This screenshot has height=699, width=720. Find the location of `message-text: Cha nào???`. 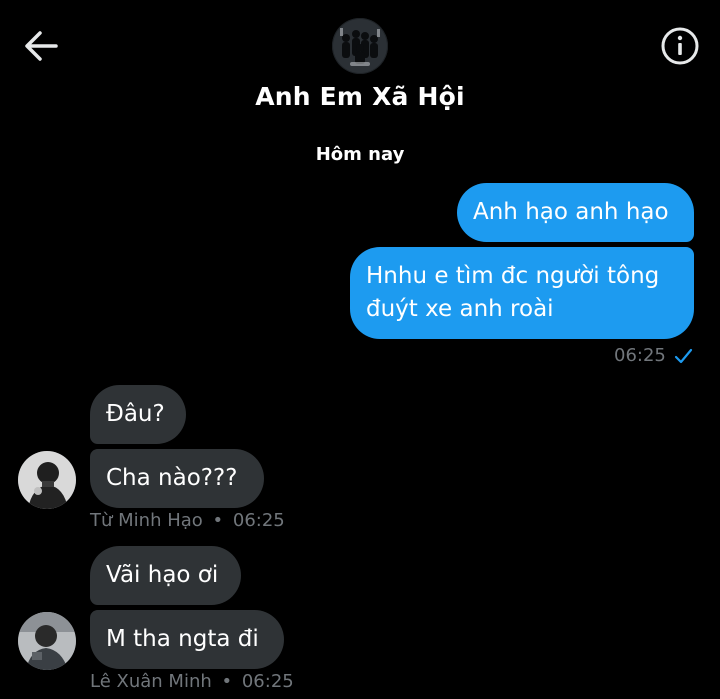

message-text: Cha nào??? is located at coordinates (172, 478).